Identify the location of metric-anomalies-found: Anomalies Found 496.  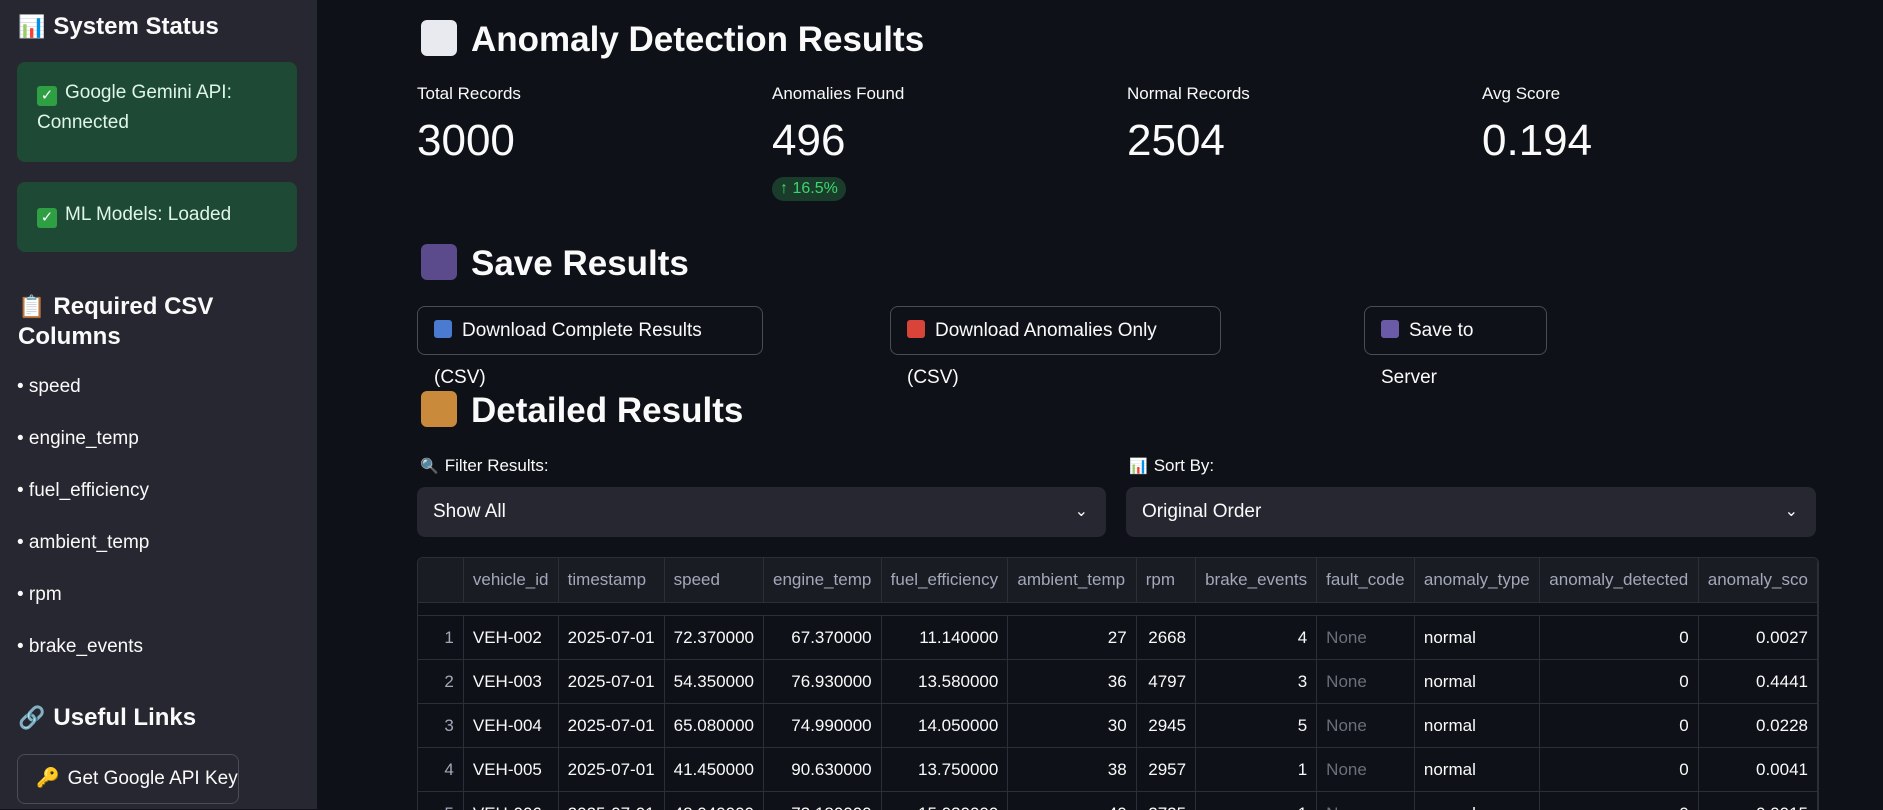
(838, 125).